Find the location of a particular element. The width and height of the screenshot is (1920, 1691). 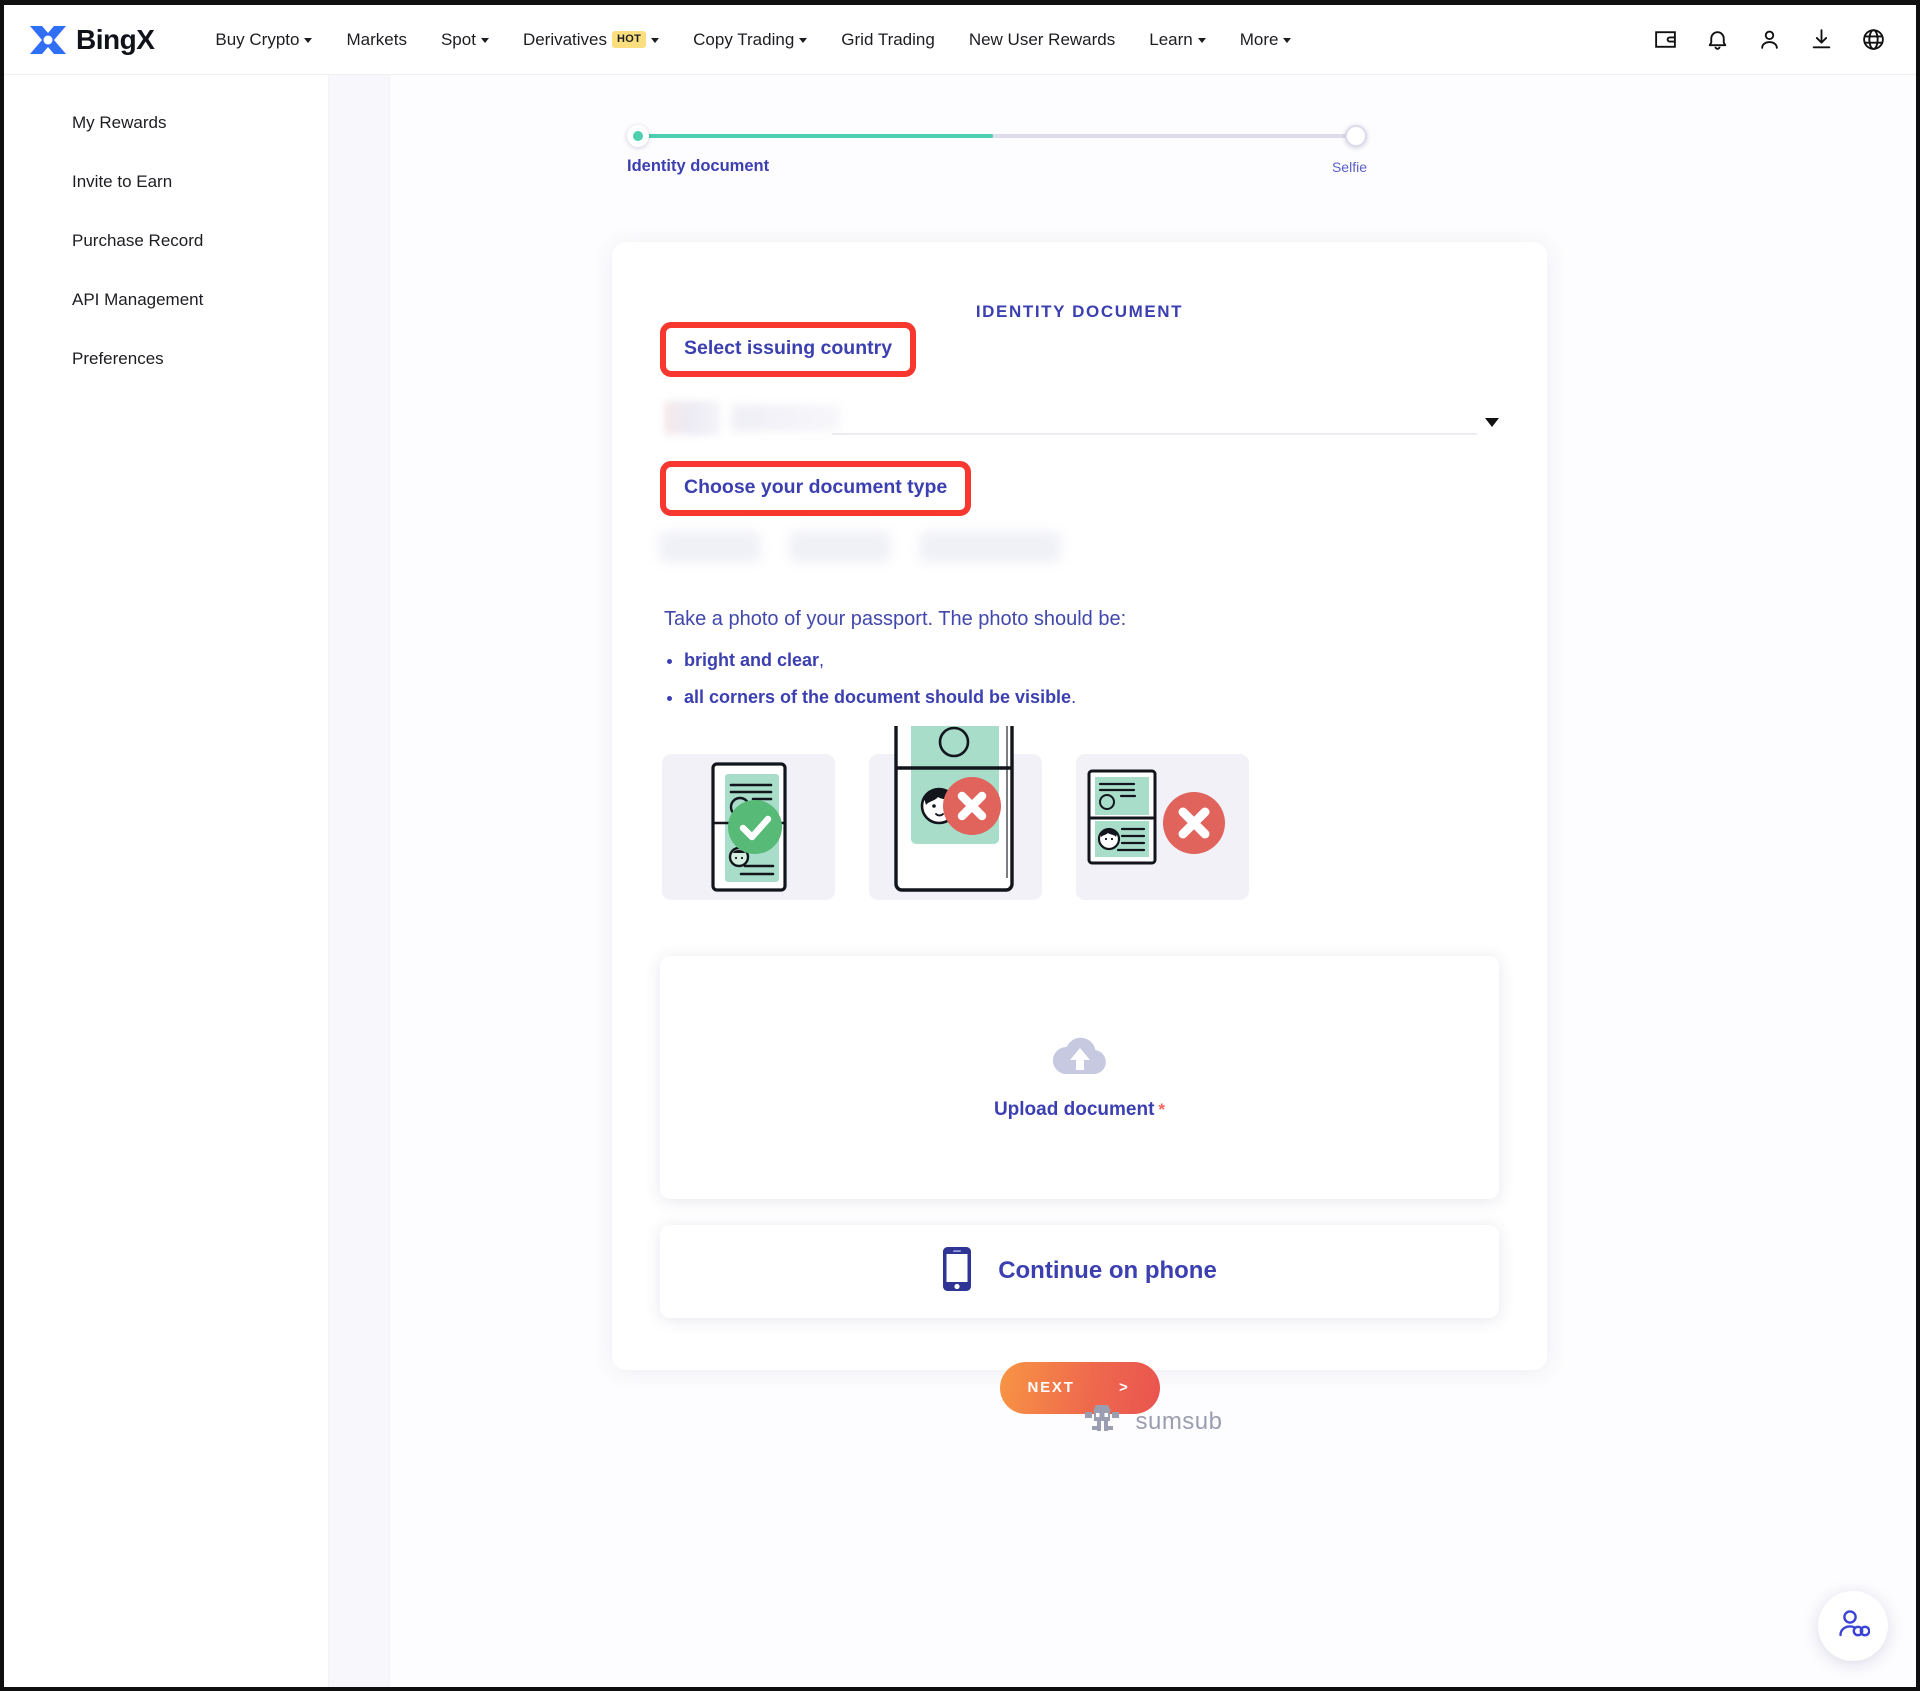

nav-label: Markets is located at coordinates (376, 39).